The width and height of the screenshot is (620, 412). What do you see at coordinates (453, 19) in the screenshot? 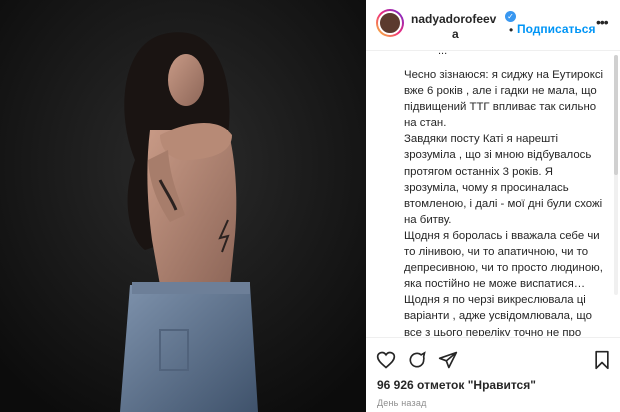
I see `username: nadyadorofeev` at bounding box center [453, 19].